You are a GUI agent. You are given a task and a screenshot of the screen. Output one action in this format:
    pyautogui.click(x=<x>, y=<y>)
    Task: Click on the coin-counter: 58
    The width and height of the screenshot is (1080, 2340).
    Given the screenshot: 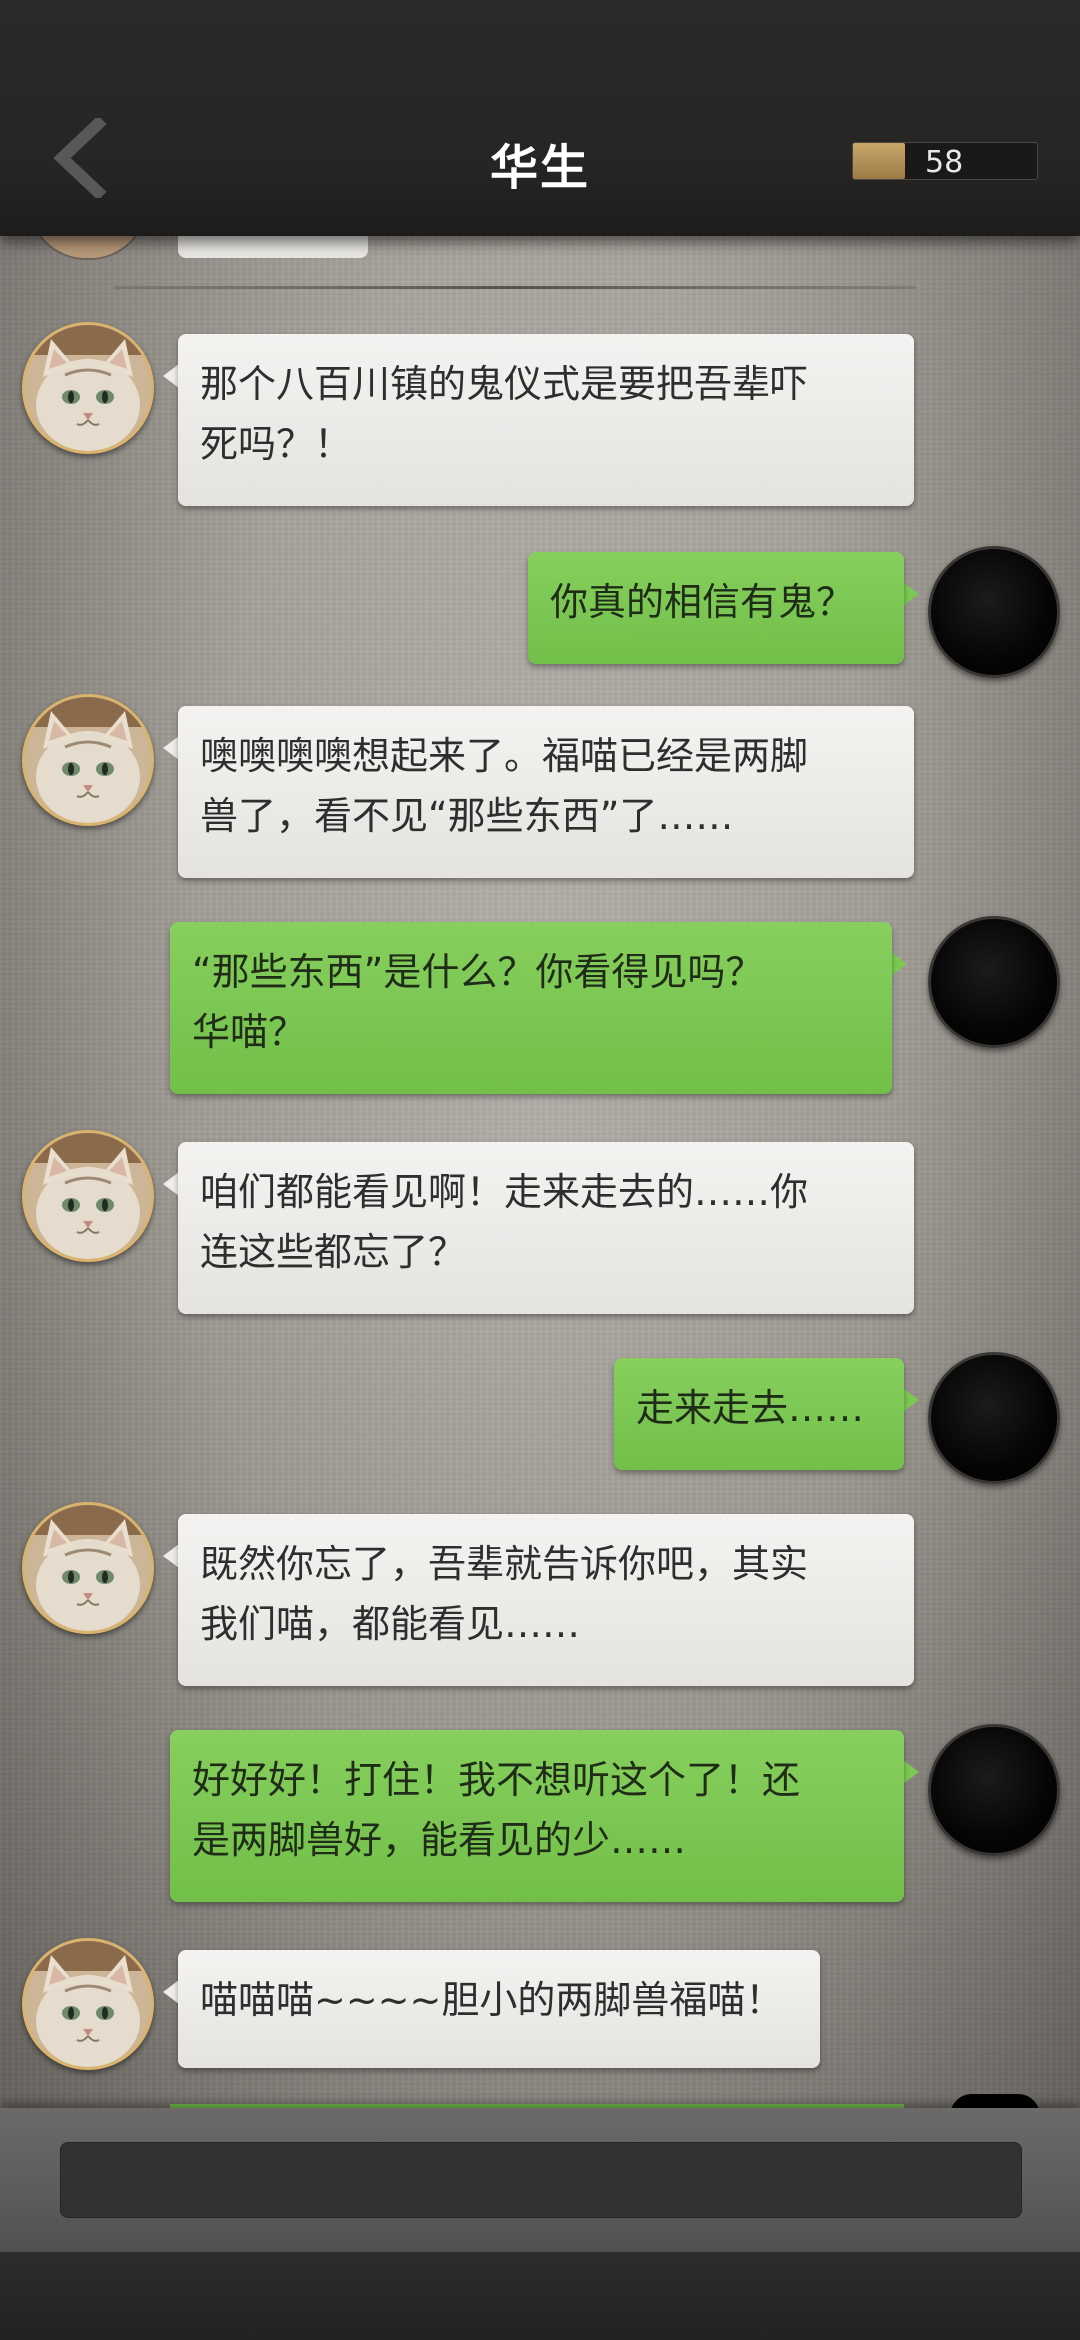 What is the action you would take?
    pyautogui.click(x=945, y=161)
    